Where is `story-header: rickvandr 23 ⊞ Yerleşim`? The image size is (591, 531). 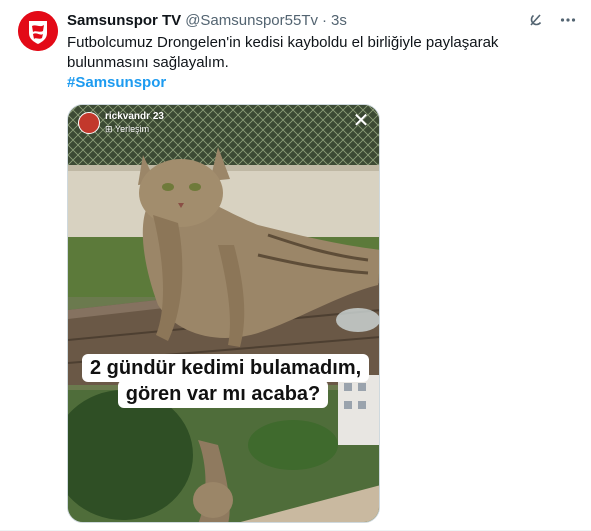 story-header: rickvandr 23 ⊞ Yerleşim is located at coordinates (121, 123).